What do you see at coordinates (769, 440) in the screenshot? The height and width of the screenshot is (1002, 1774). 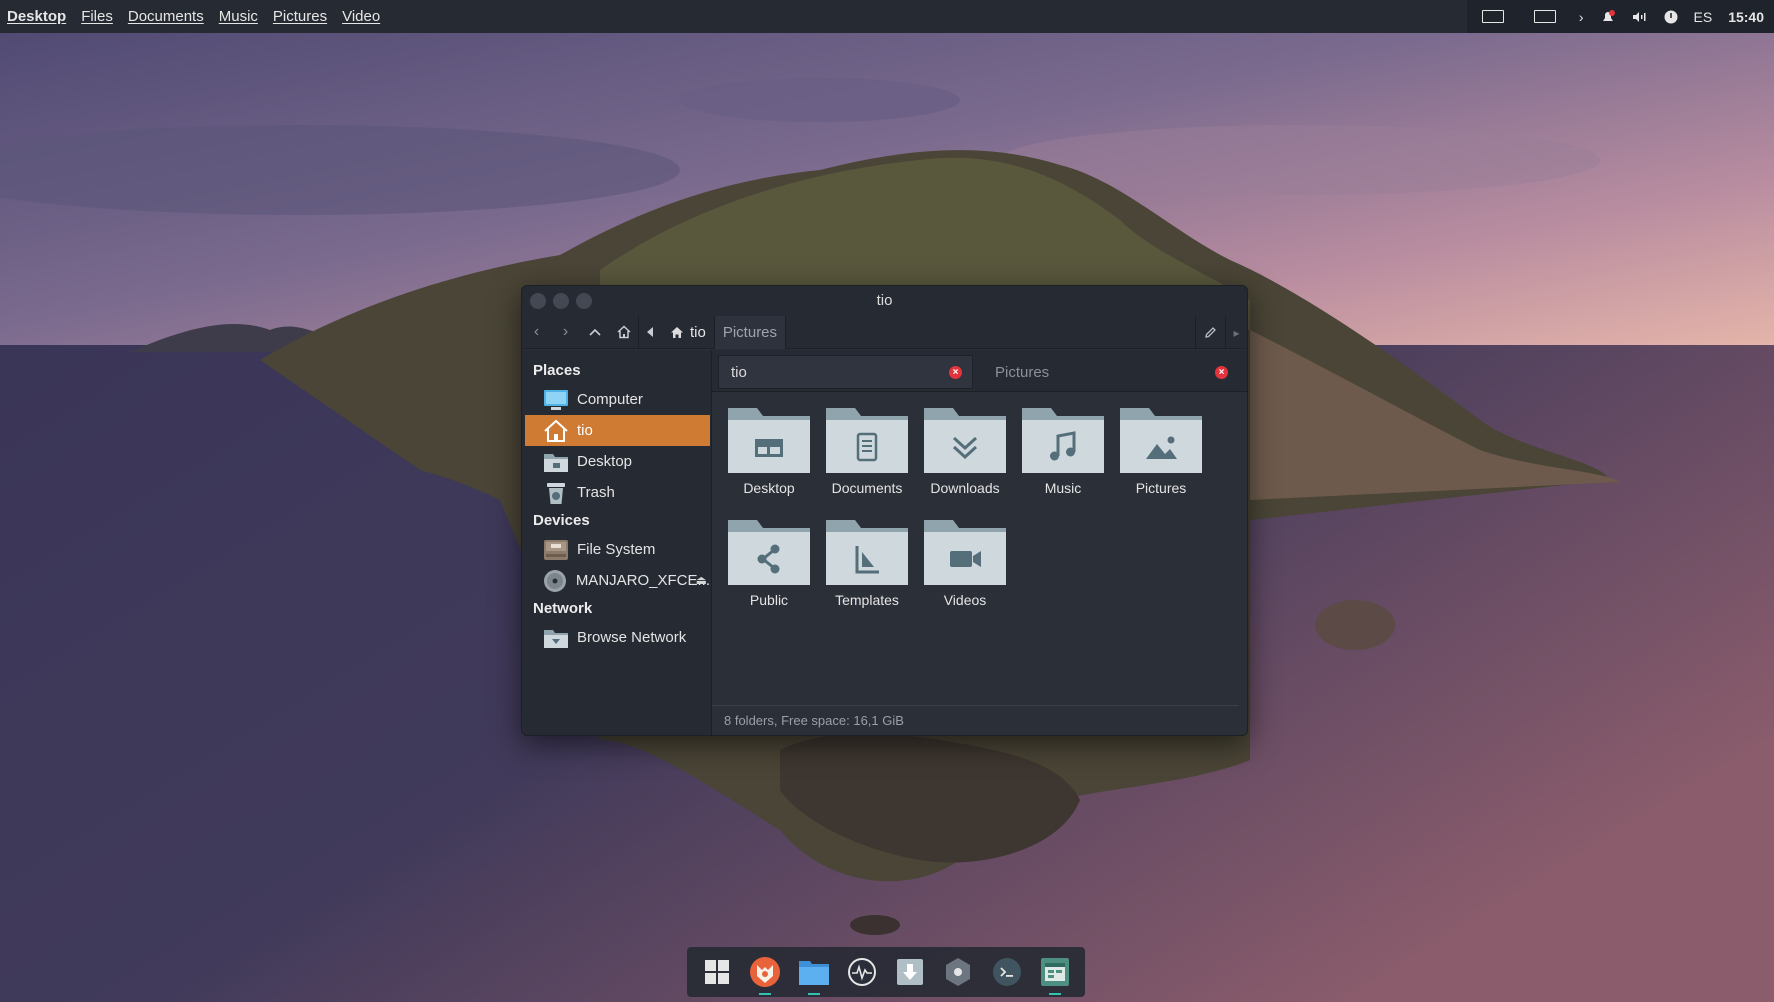 I see `desktop-icon` at bounding box center [769, 440].